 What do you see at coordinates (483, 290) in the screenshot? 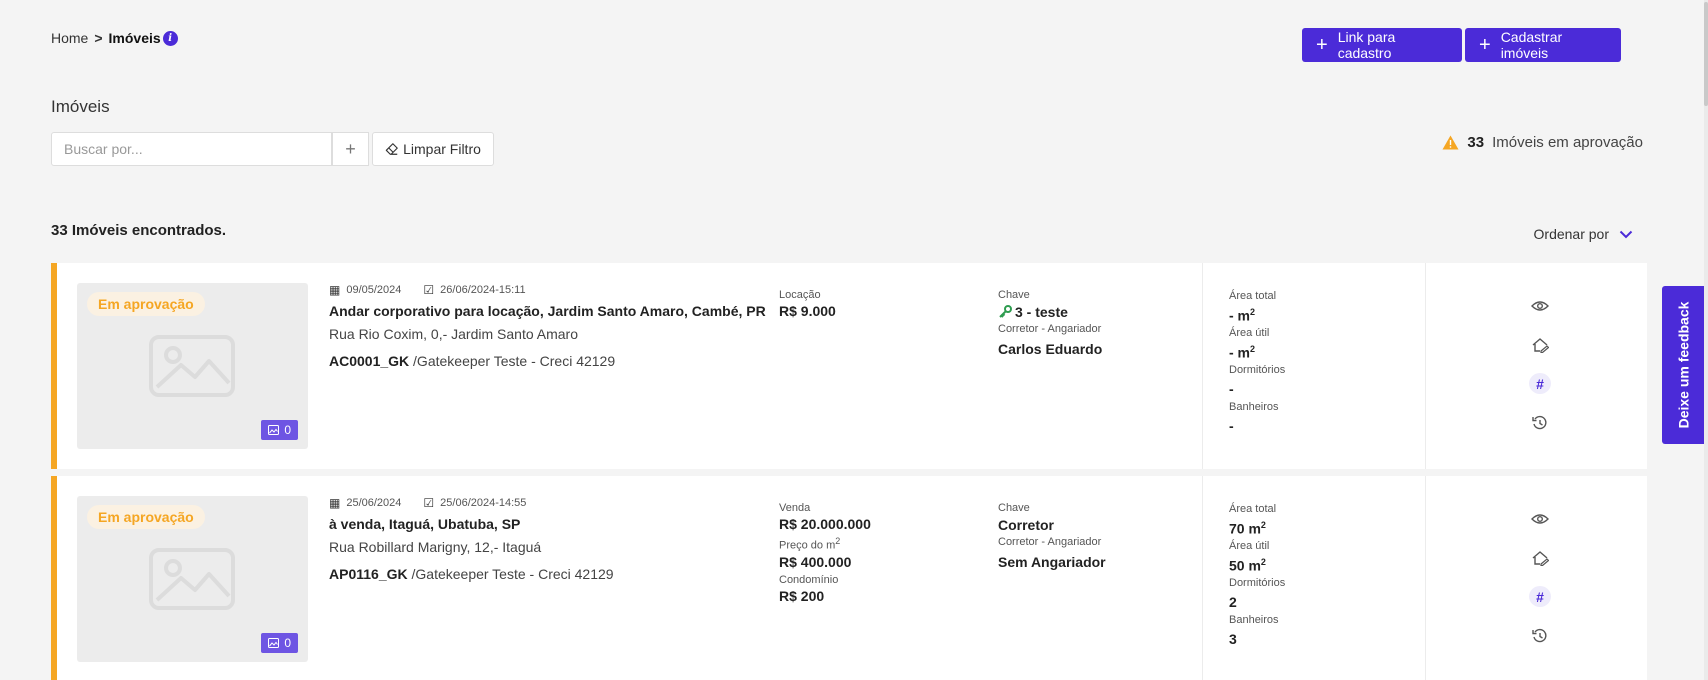
I see `updated-date: 26/06/2024-15:11` at bounding box center [483, 290].